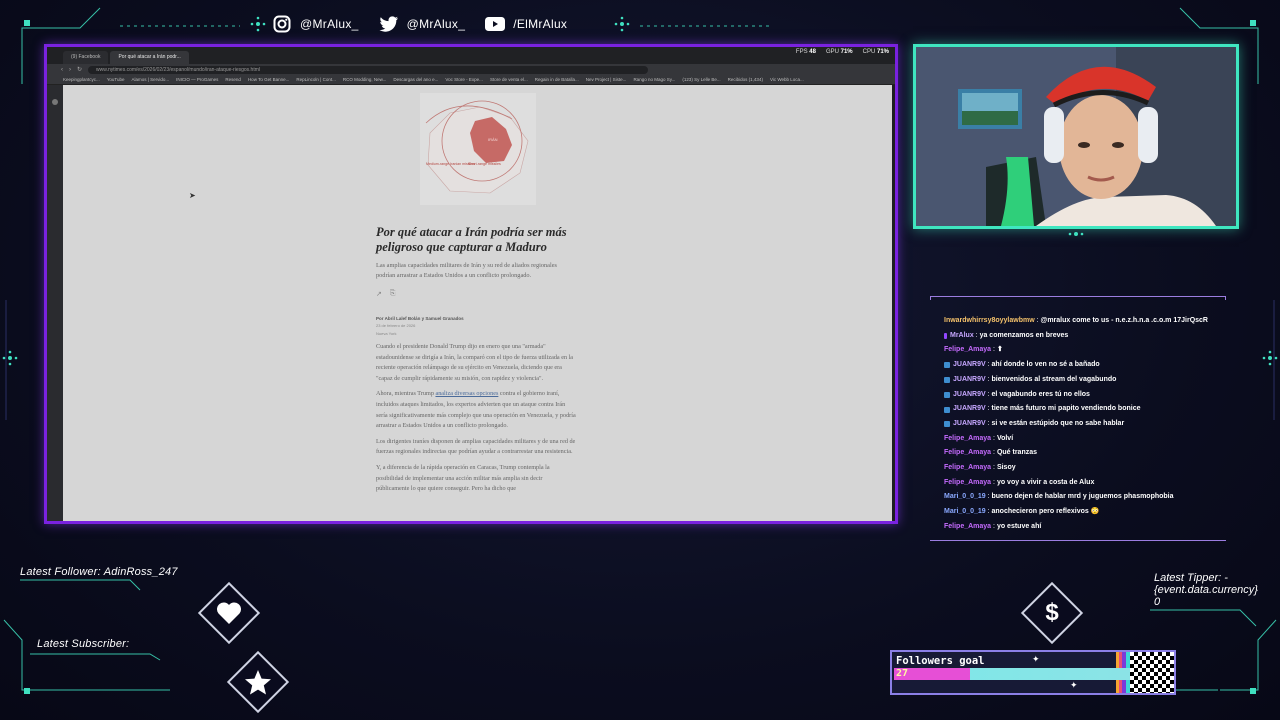 Image resolution: width=1280 pixels, height=720 pixels. I want to click on bookmark-item: INICIO — ProGames, so click(197, 79).